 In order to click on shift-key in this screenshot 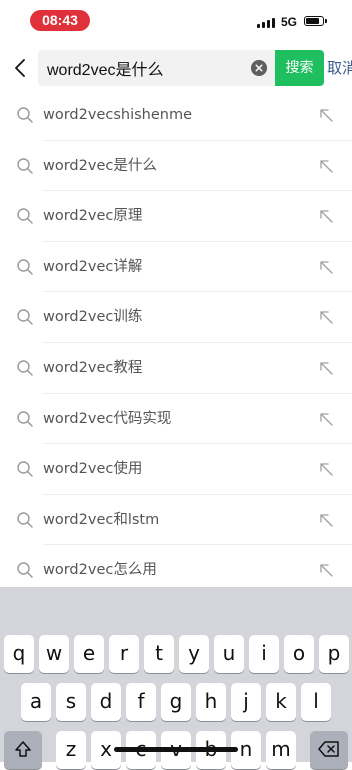, I will do `click(23, 750)`.